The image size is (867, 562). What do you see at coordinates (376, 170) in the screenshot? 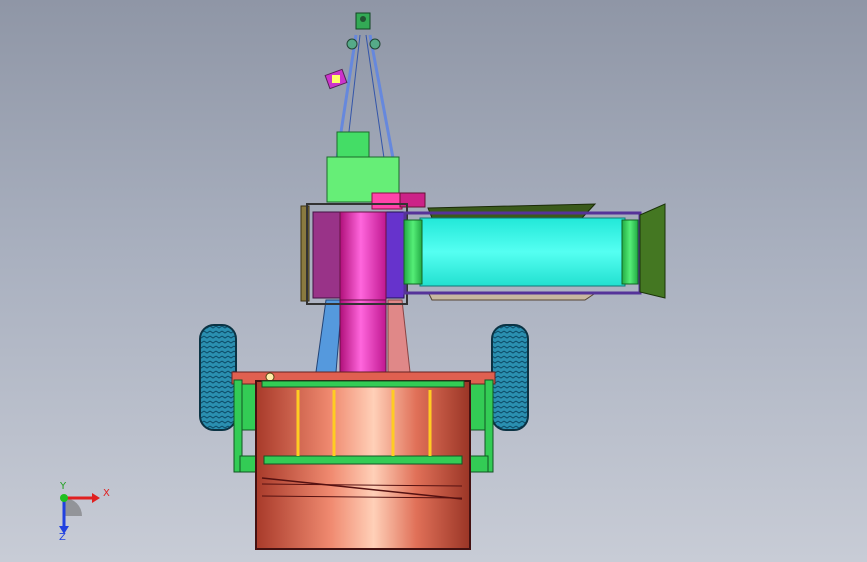
I see `engine-housing` at bounding box center [376, 170].